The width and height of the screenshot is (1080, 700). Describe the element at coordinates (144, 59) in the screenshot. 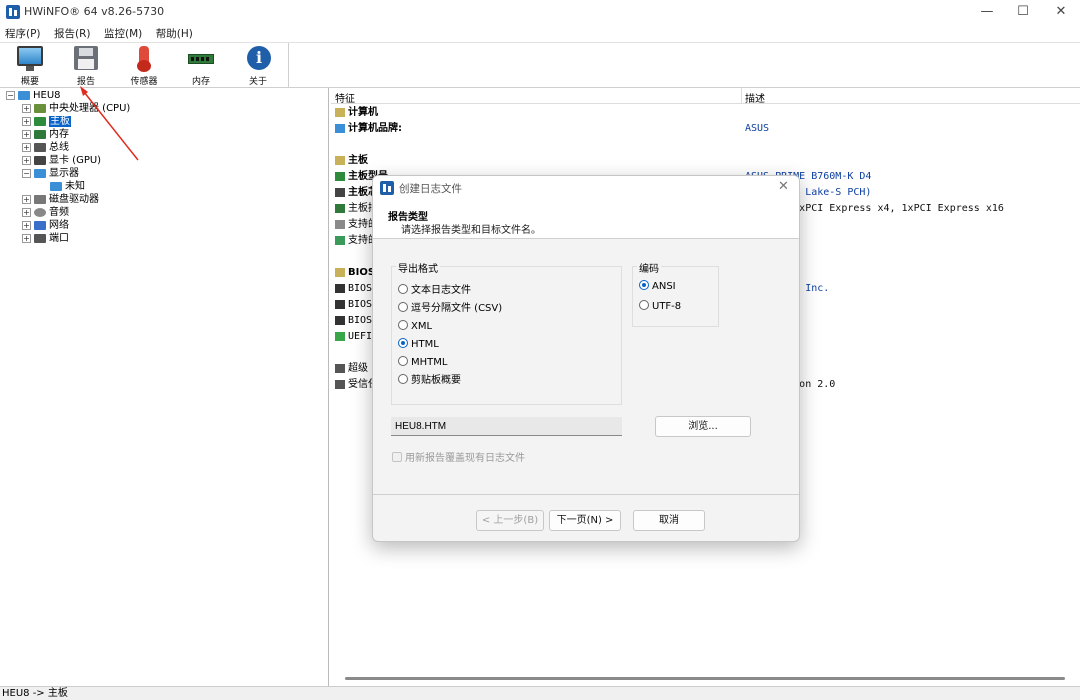

I see `thermometer-icon` at that location.